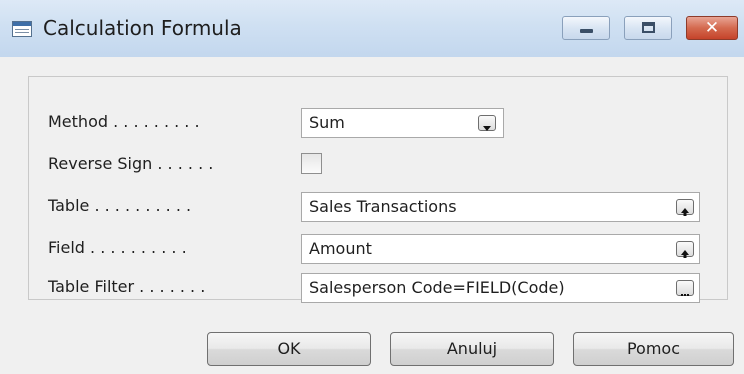 The width and height of the screenshot is (744, 374). What do you see at coordinates (685, 288) in the screenshot?
I see `assist-edit-icon` at bounding box center [685, 288].